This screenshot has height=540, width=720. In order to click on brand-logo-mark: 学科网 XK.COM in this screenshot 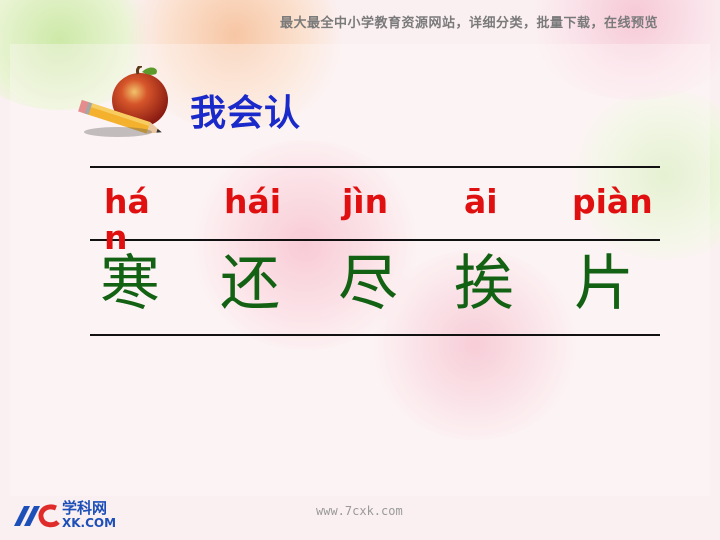, I will do `click(65, 514)`.